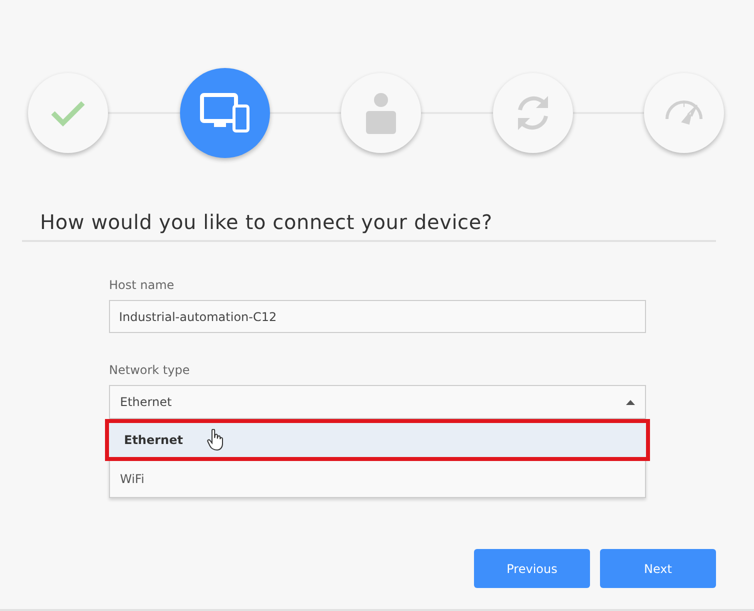 The image size is (754, 611). What do you see at coordinates (214, 440) in the screenshot?
I see `hand-cursor-icon` at bounding box center [214, 440].